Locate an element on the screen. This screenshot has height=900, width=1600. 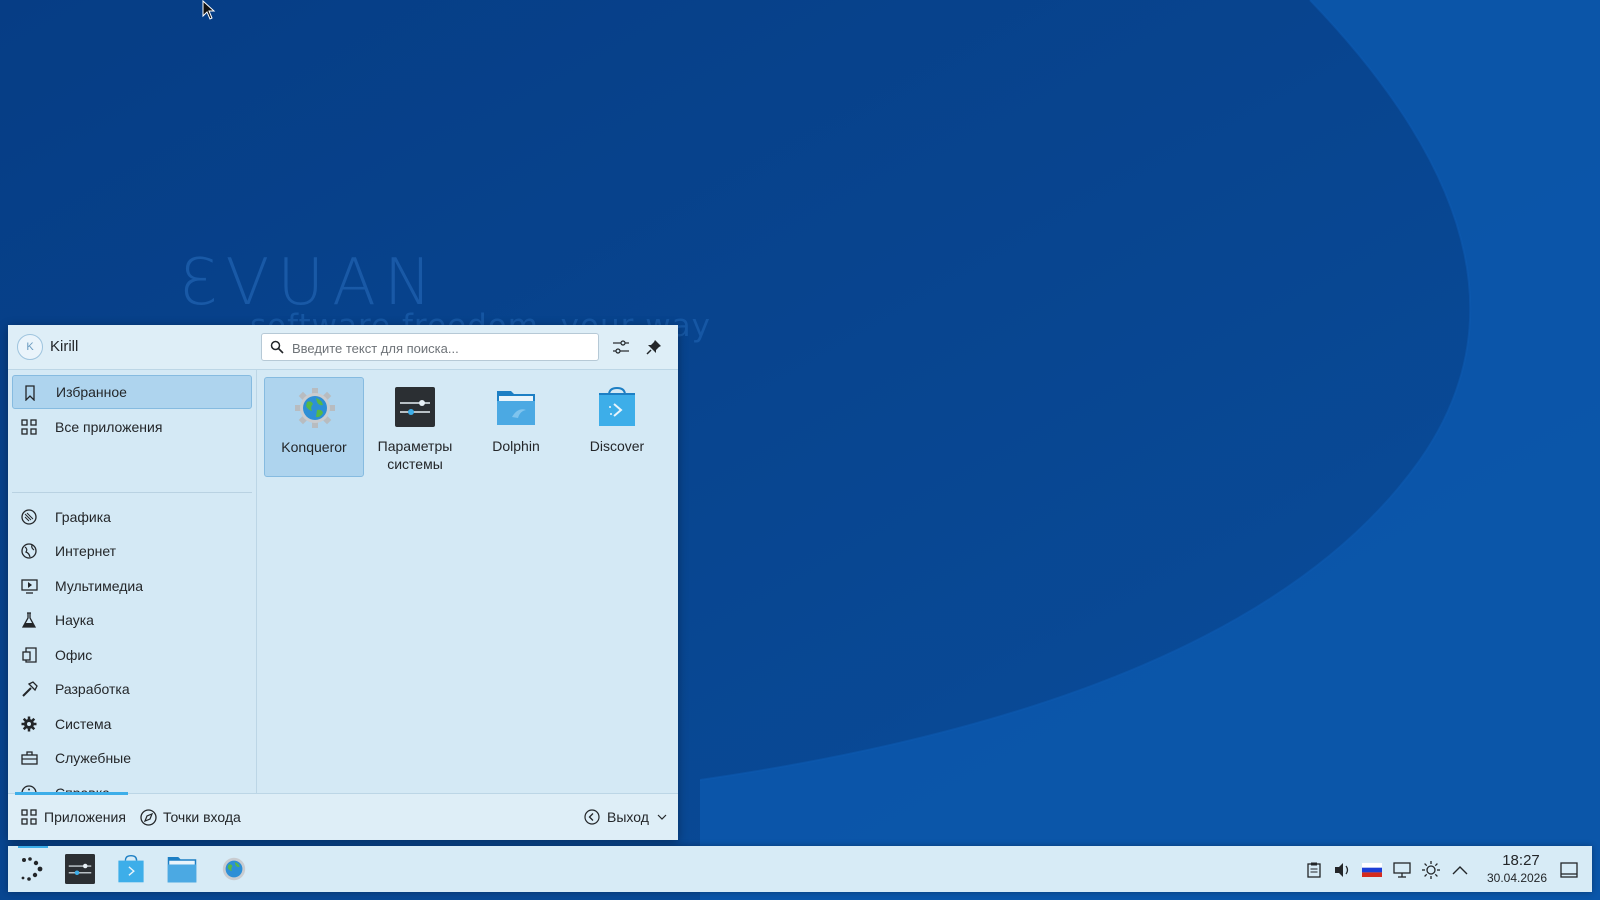
hammer-icon is located at coordinates (29, 689).